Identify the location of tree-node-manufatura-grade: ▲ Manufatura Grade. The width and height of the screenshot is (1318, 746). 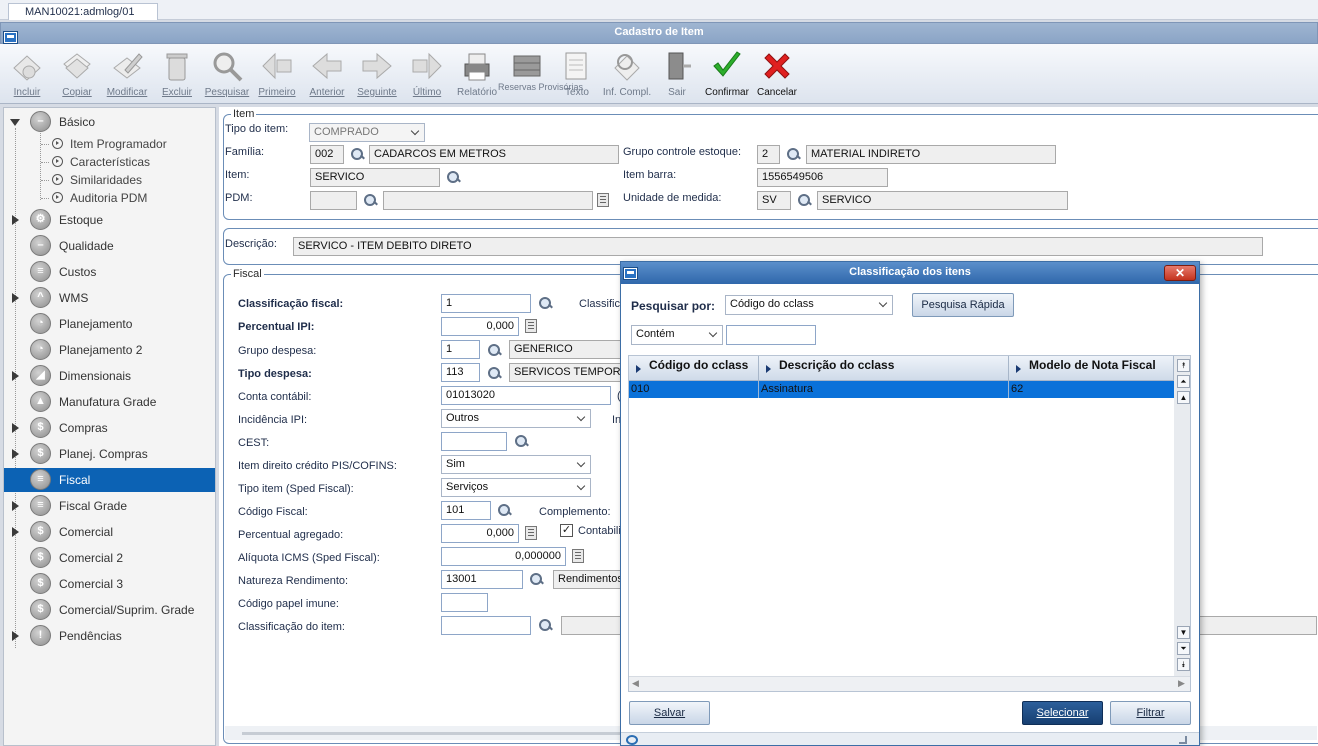
(109, 402).